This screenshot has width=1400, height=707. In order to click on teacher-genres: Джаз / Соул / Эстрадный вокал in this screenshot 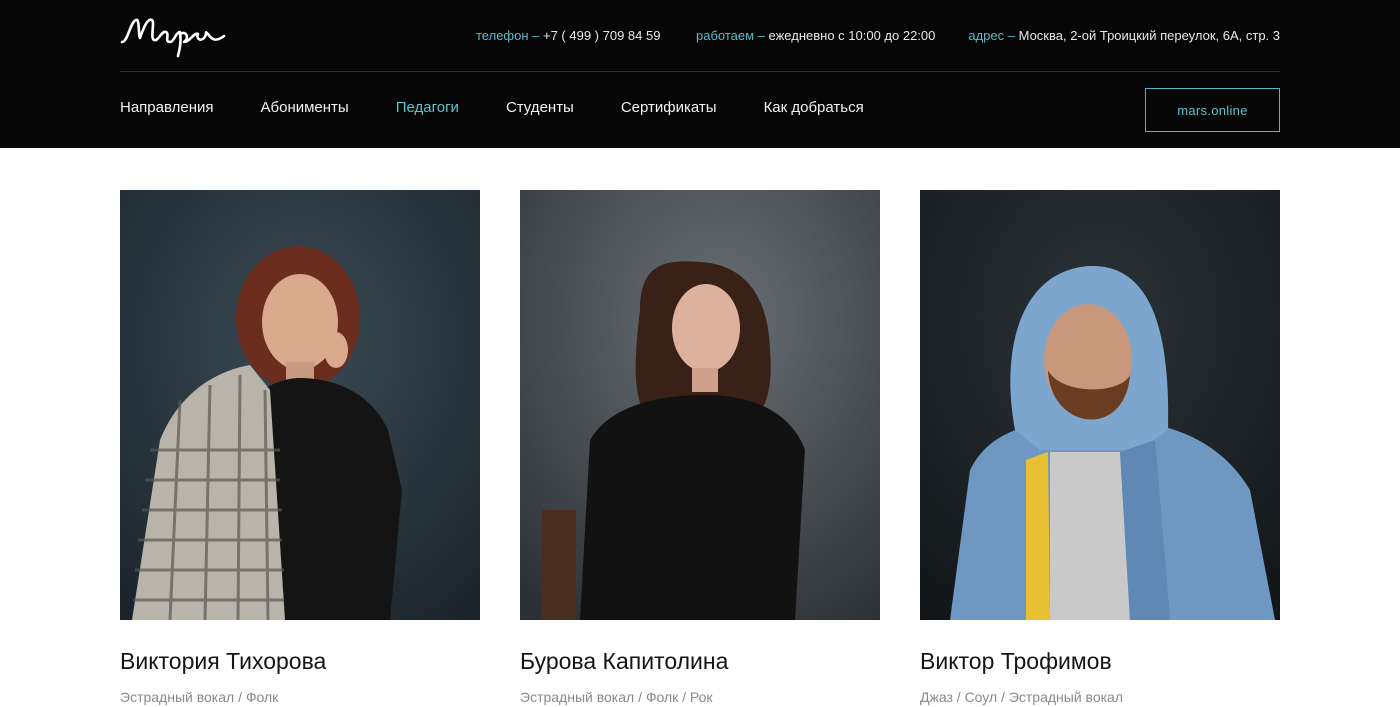, I will do `click(1022, 697)`.